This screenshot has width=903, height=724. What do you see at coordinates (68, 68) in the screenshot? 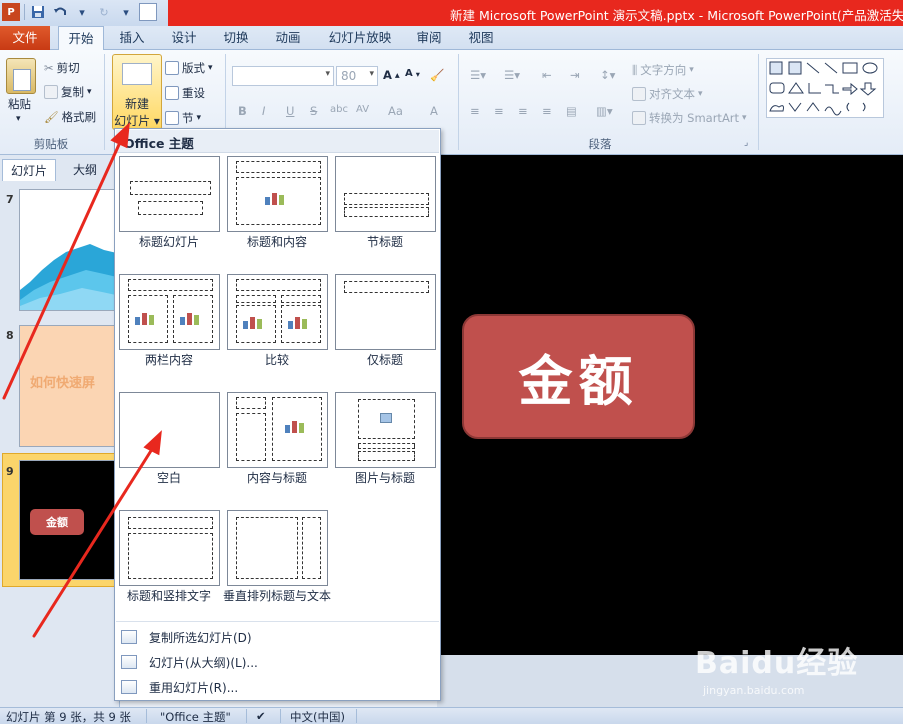
I see `cut-label: 剪切` at bounding box center [68, 68].